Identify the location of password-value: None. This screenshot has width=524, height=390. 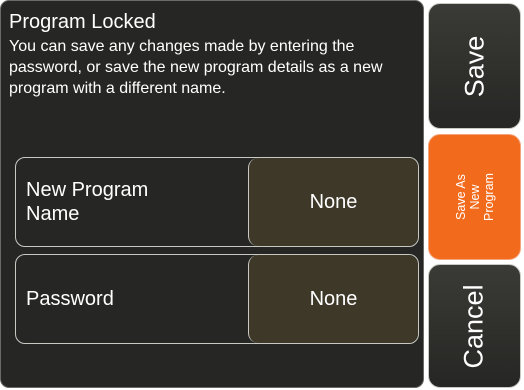
(333, 298).